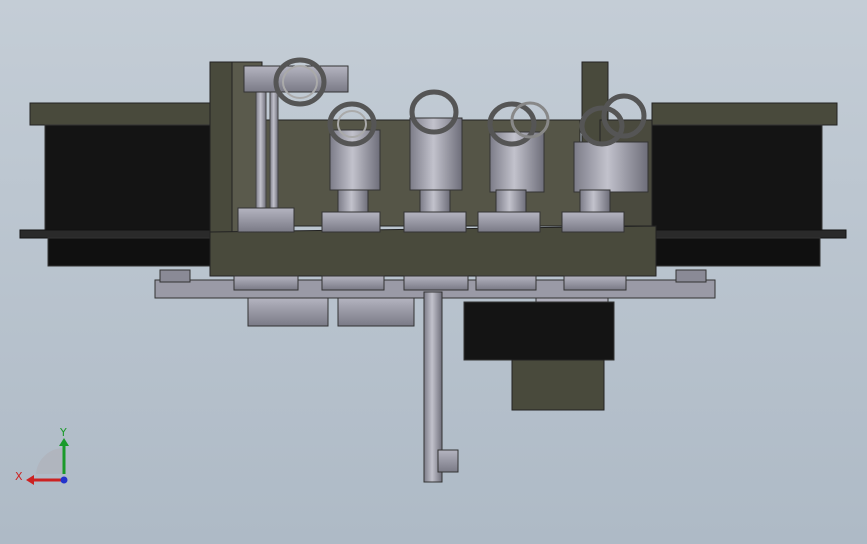 The height and width of the screenshot is (544, 867). I want to click on x-axis-arrow, so click(30, 480).